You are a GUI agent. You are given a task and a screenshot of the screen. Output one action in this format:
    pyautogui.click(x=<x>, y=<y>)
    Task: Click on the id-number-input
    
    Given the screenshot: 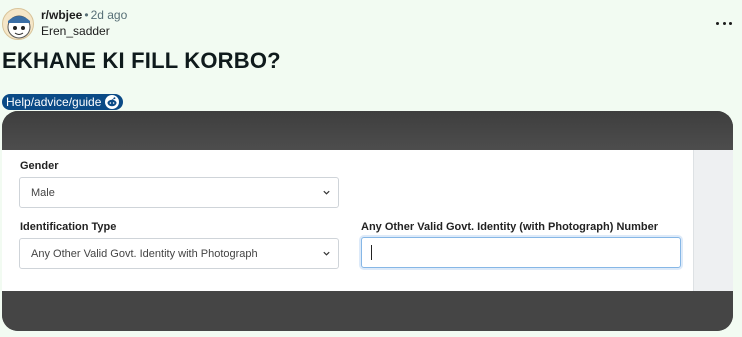 What is the action you would take?
    pyautogui.click(x=521, y=252)
    